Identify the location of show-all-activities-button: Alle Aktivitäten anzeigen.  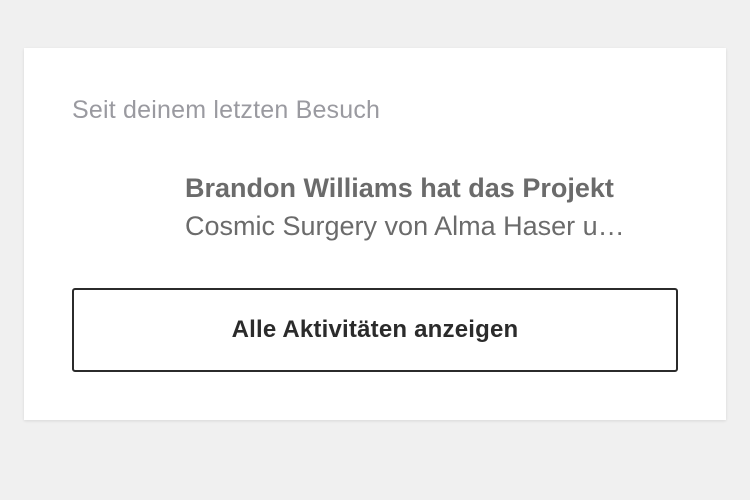
(375, 330).